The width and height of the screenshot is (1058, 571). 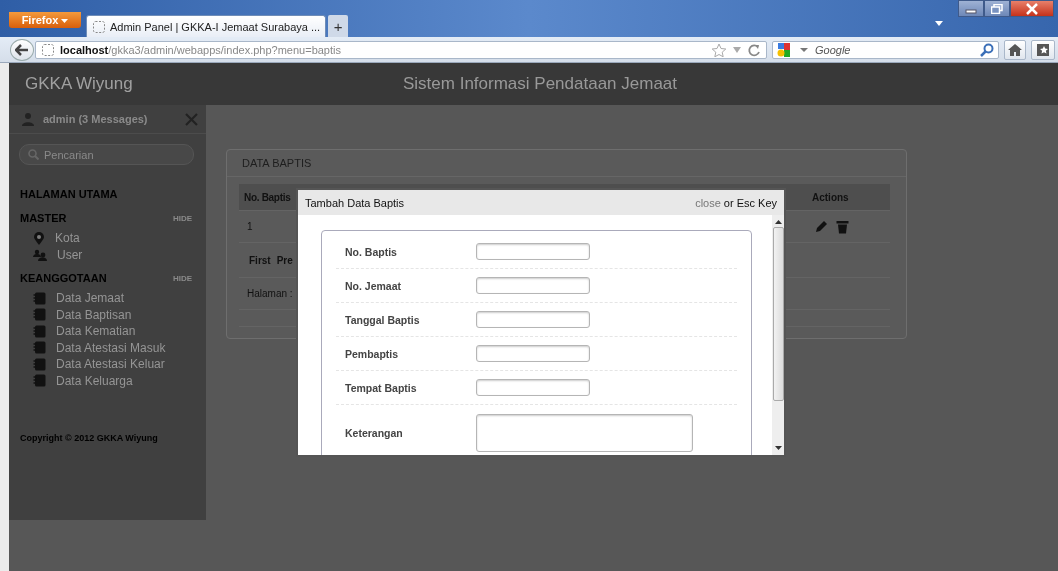 What do you see at coordinates (750, 202) in the screenshot?
I see `close-hint: or Esc Key` at bounding box center [750, 202].